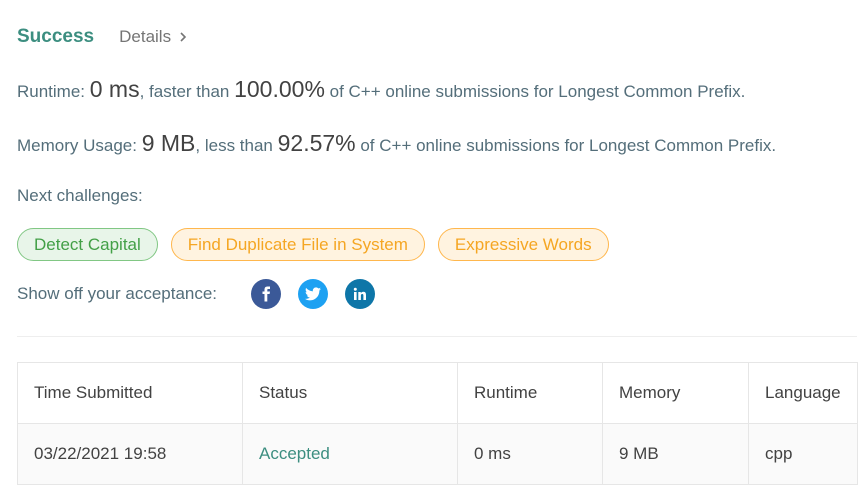 The image size is (867, 486). I want to click on details-link: Details, so click(154, 37).